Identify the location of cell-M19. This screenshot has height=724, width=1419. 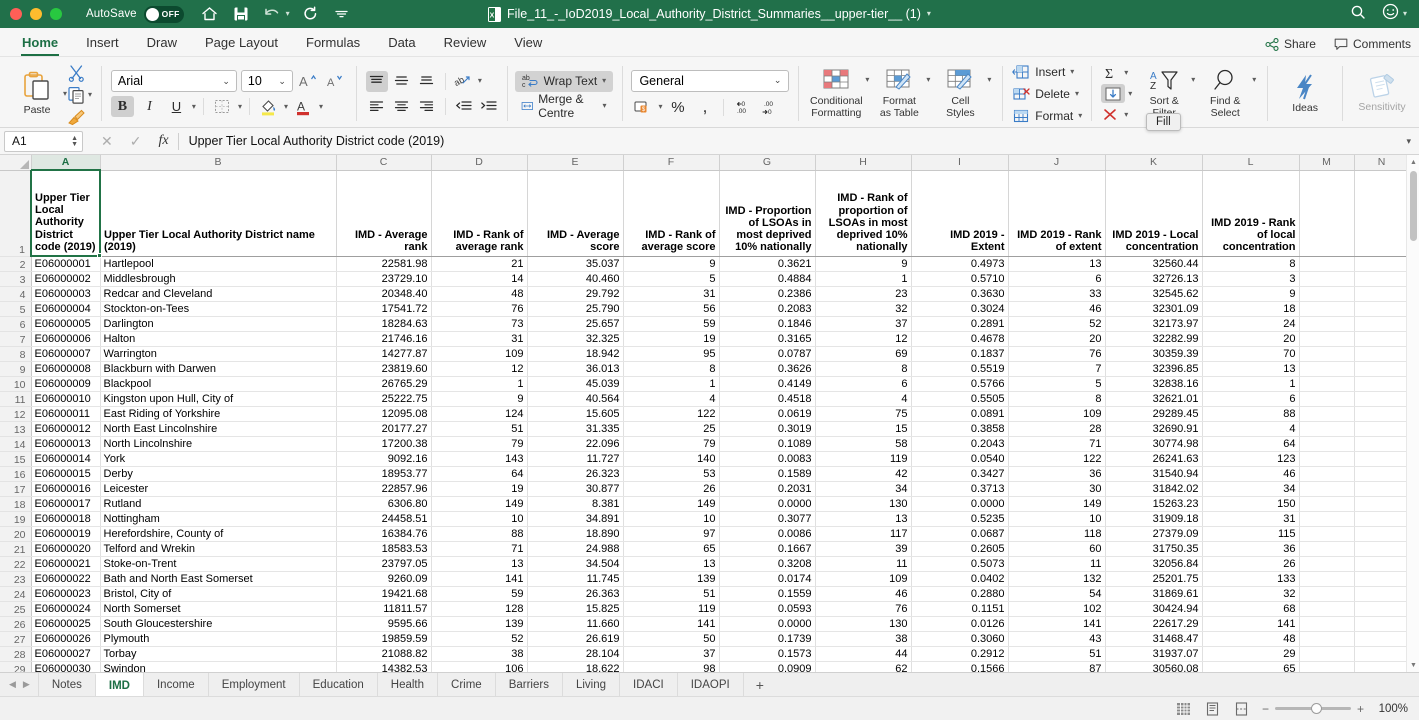
(1327, 519).